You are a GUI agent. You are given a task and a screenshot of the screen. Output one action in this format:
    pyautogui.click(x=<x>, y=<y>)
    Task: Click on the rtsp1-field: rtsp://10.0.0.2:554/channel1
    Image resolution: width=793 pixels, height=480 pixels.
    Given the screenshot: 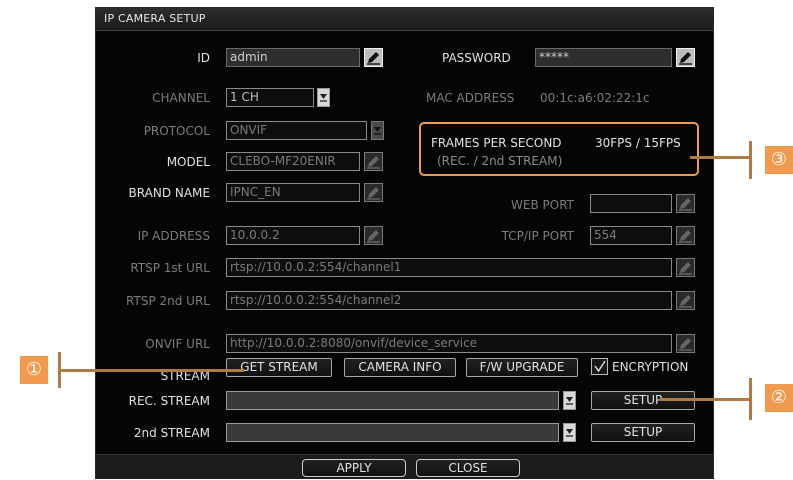 What is the action you would take?
    pyautogui.click(x=449, y=267)
    